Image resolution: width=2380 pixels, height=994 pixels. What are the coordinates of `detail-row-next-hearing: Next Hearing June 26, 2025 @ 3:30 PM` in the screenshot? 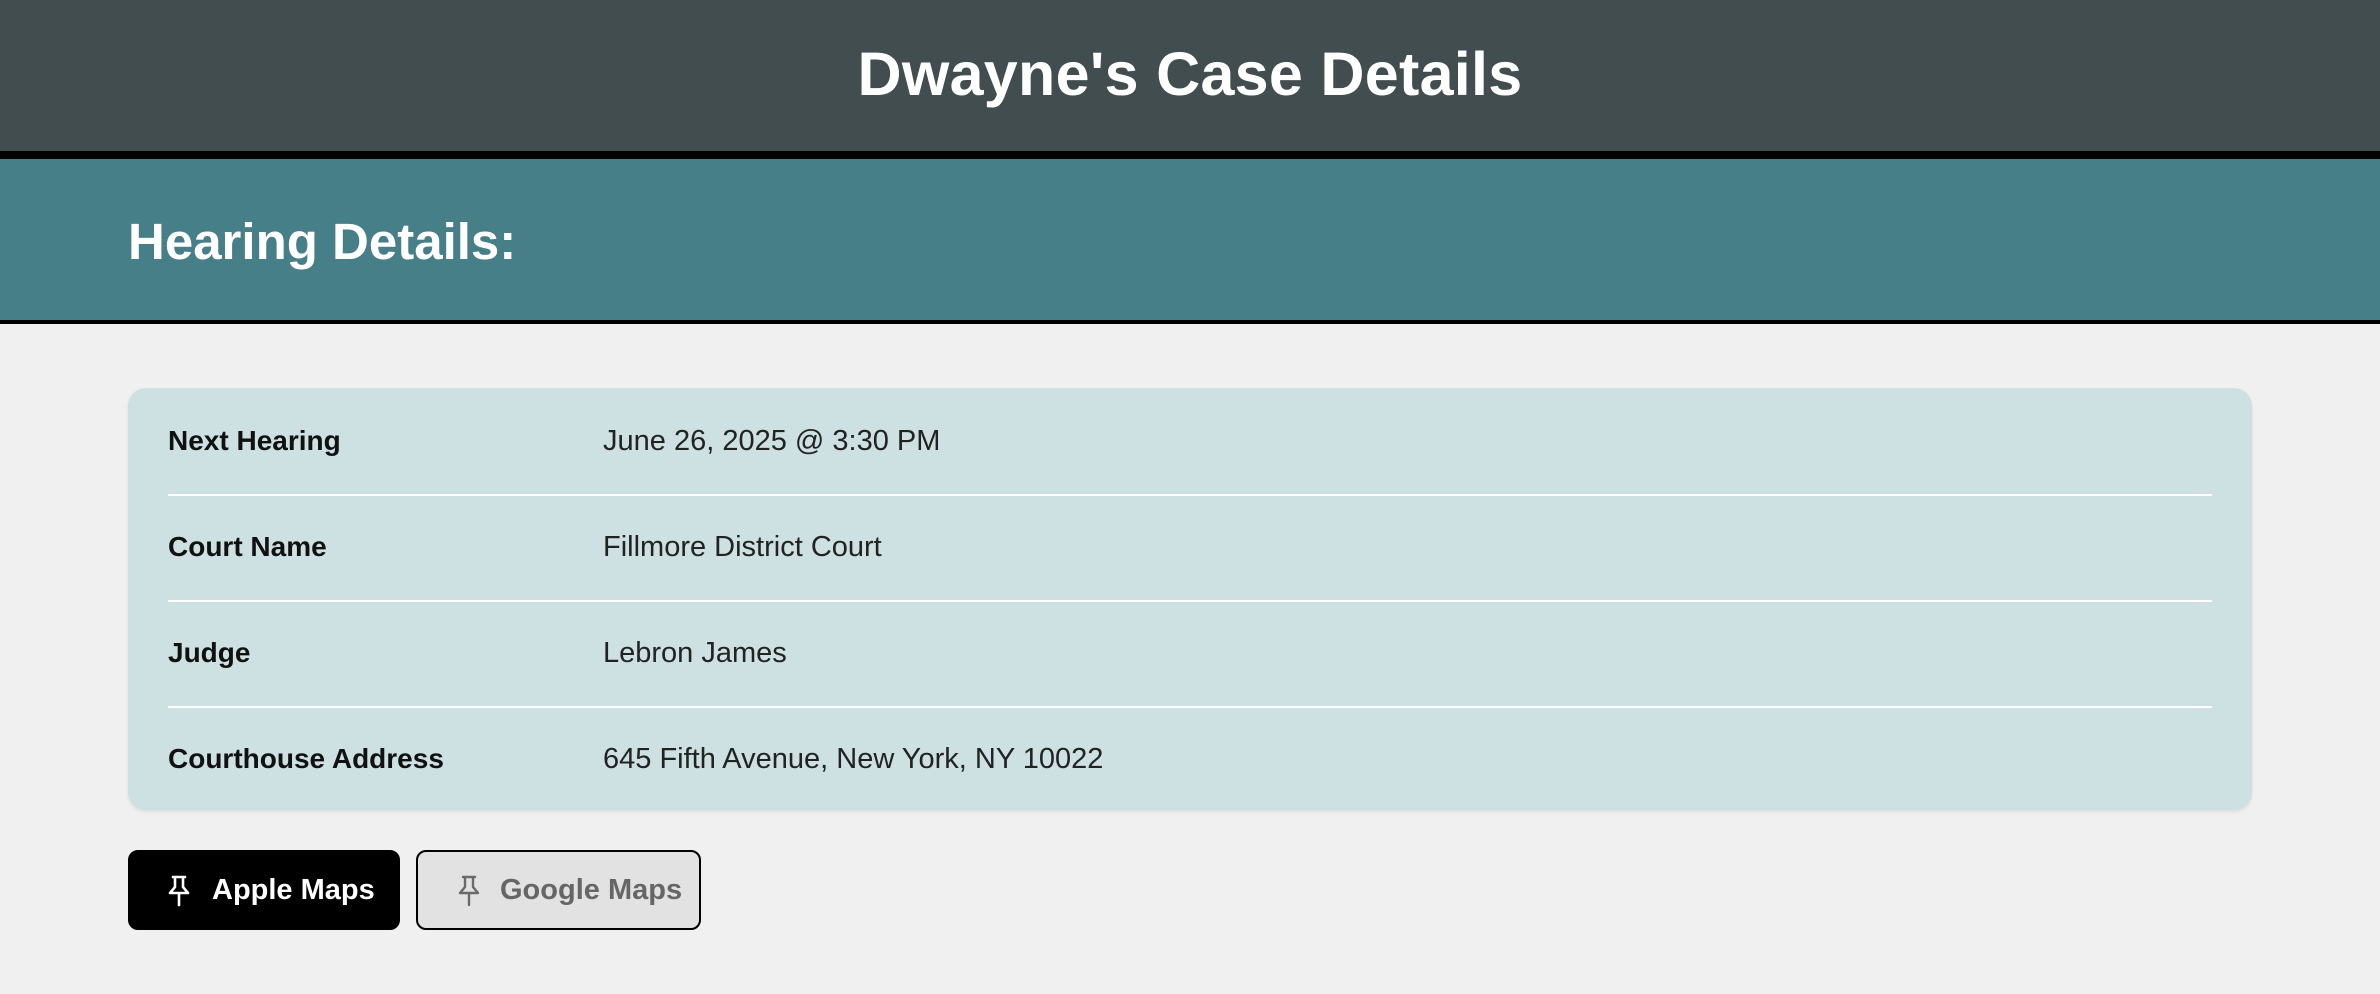 It's located at (1190, 442).